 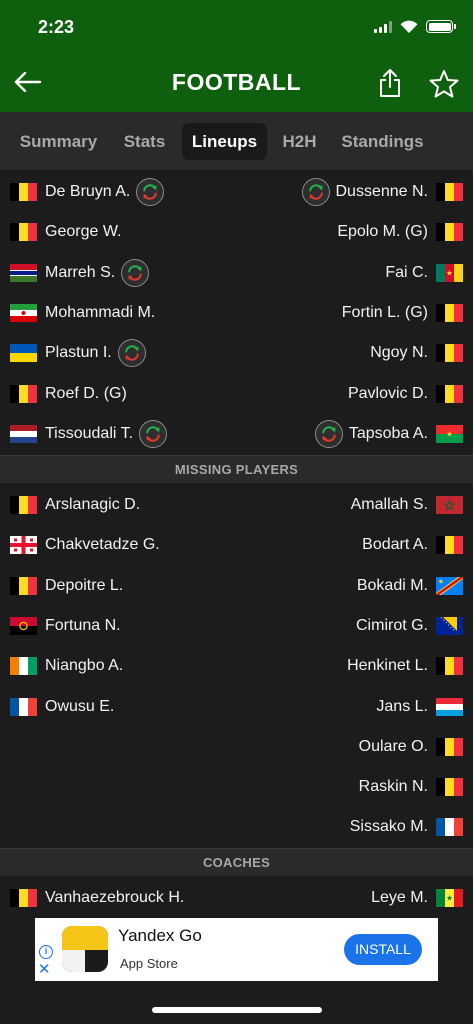 I want to click on cameroon-flag-icon, so click(x=449, y=272).